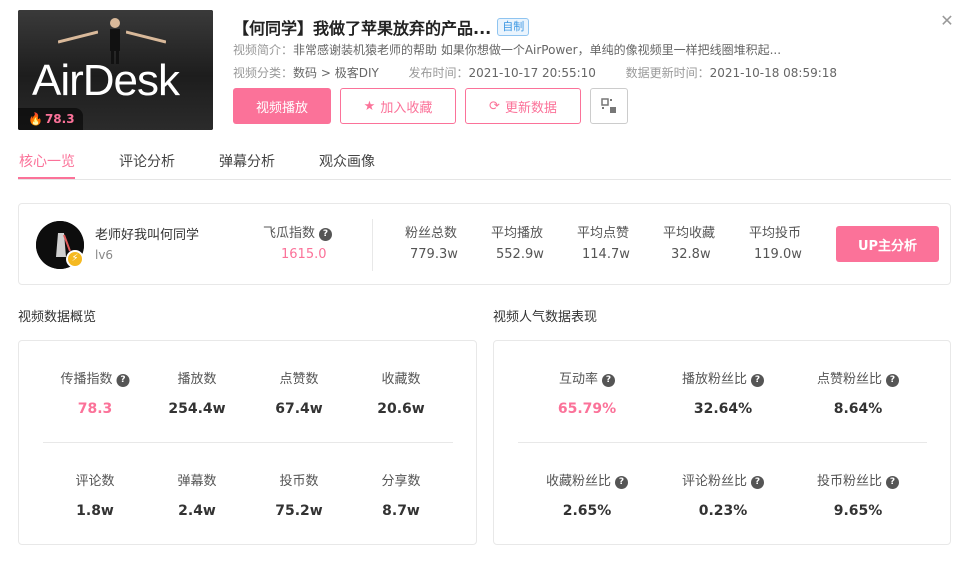 The image size is (963, 562). What do you see at coordinates (587, 409) in the screenshot?
I see `popularity-value: 65.79%` at bounding box center [587, 409].